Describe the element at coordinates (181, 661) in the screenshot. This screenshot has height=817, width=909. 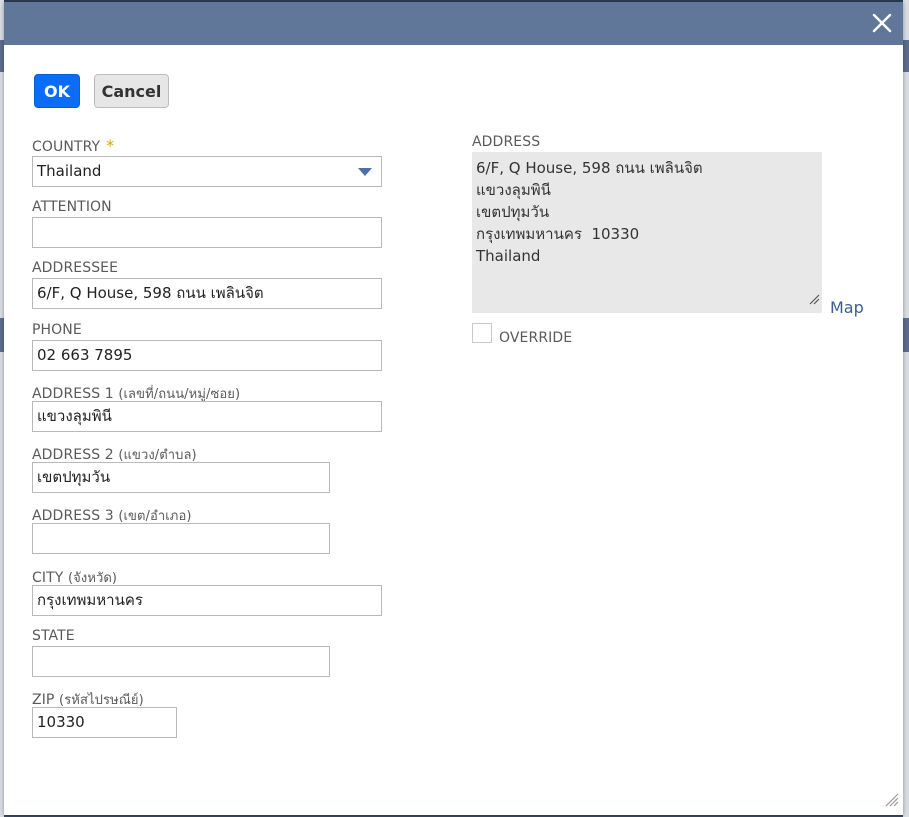
I see `state-field` at that location.